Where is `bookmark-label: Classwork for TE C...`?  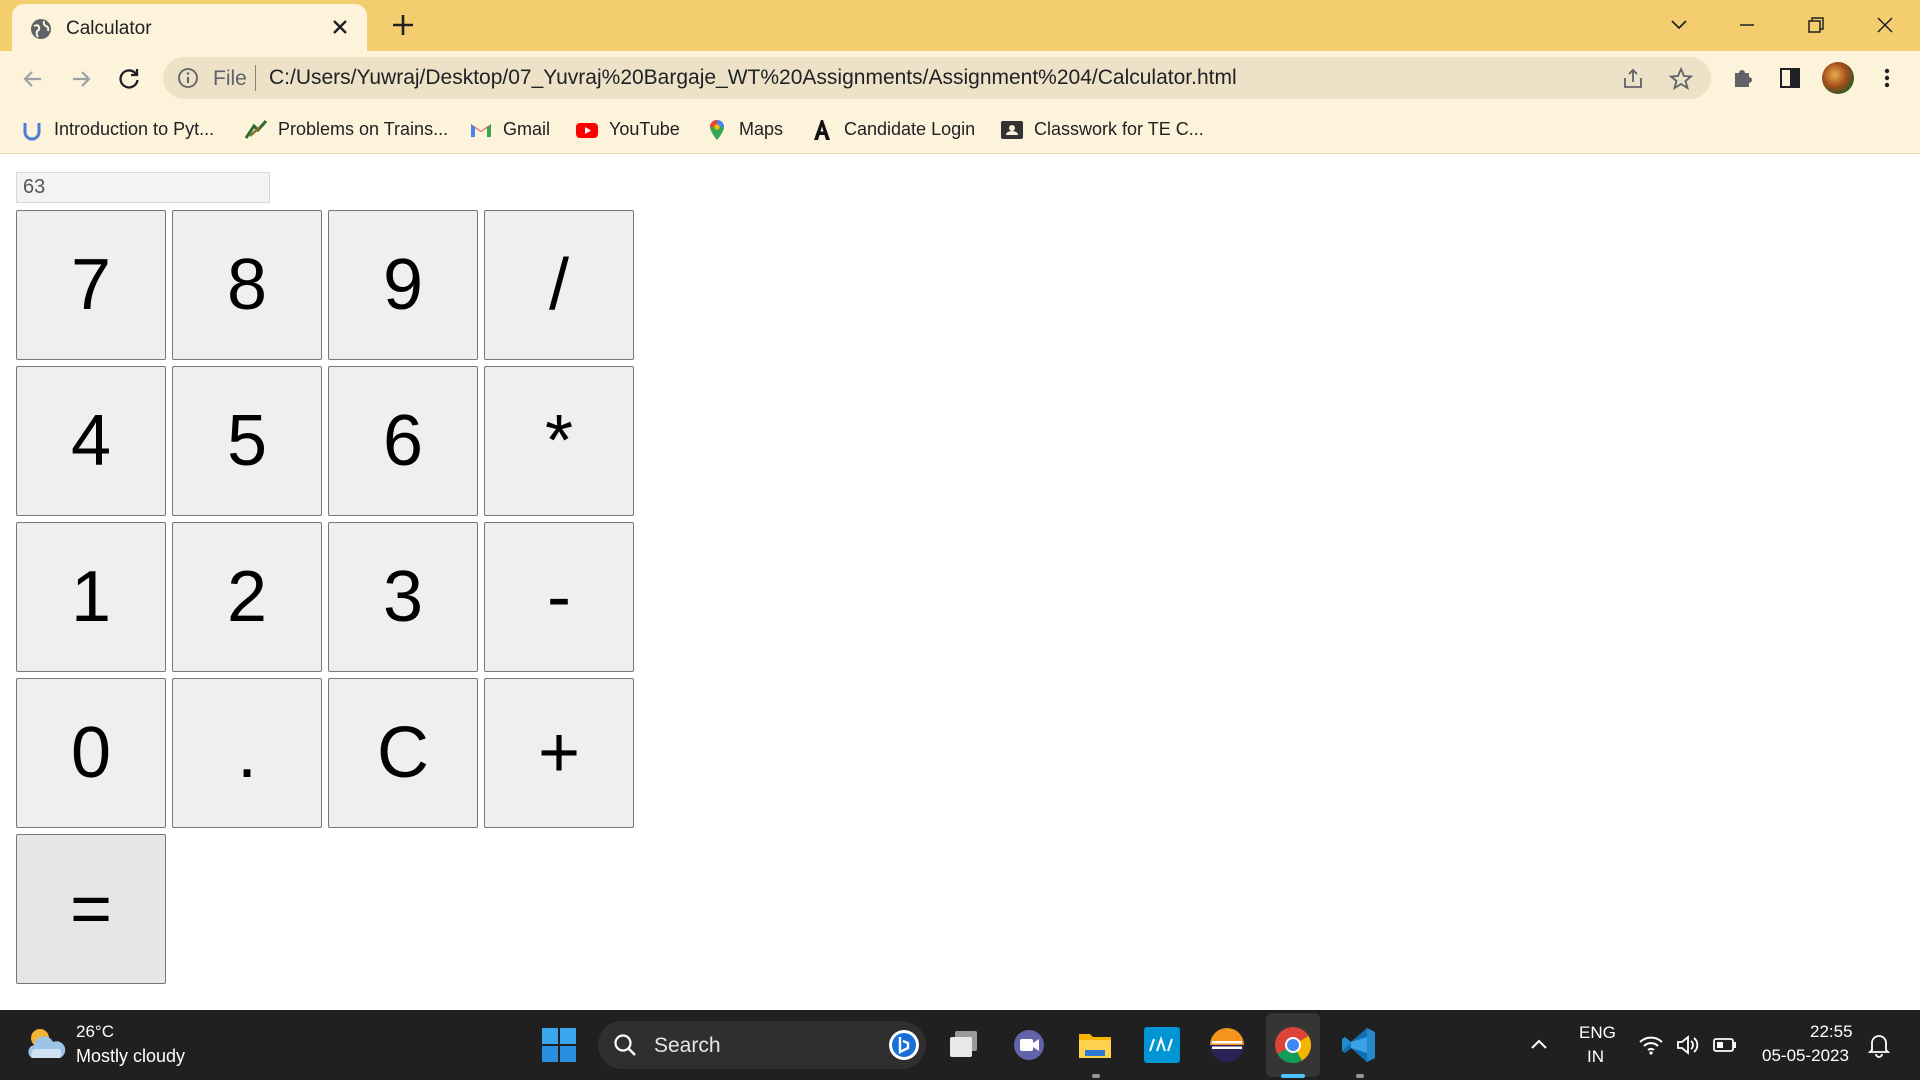
bookmark-label: Classwork for TE C... is located at coordinates (1119, 129).